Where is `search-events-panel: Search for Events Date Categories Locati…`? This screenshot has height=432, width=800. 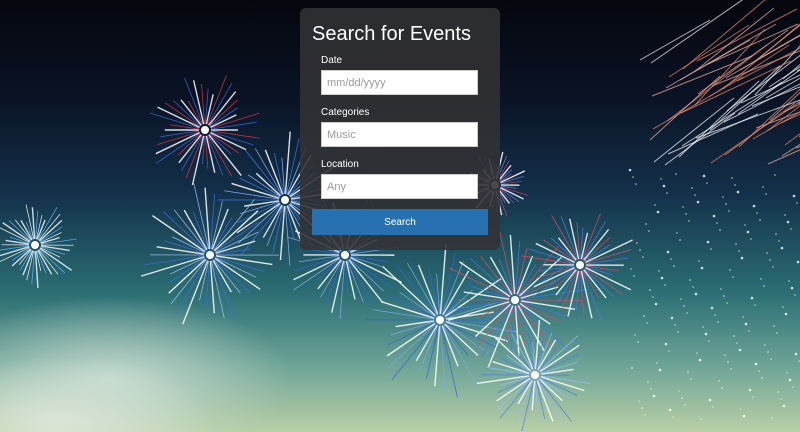 search-events-panel: Search for Events Date Categories Locati… is located at coordinates (400, 129).